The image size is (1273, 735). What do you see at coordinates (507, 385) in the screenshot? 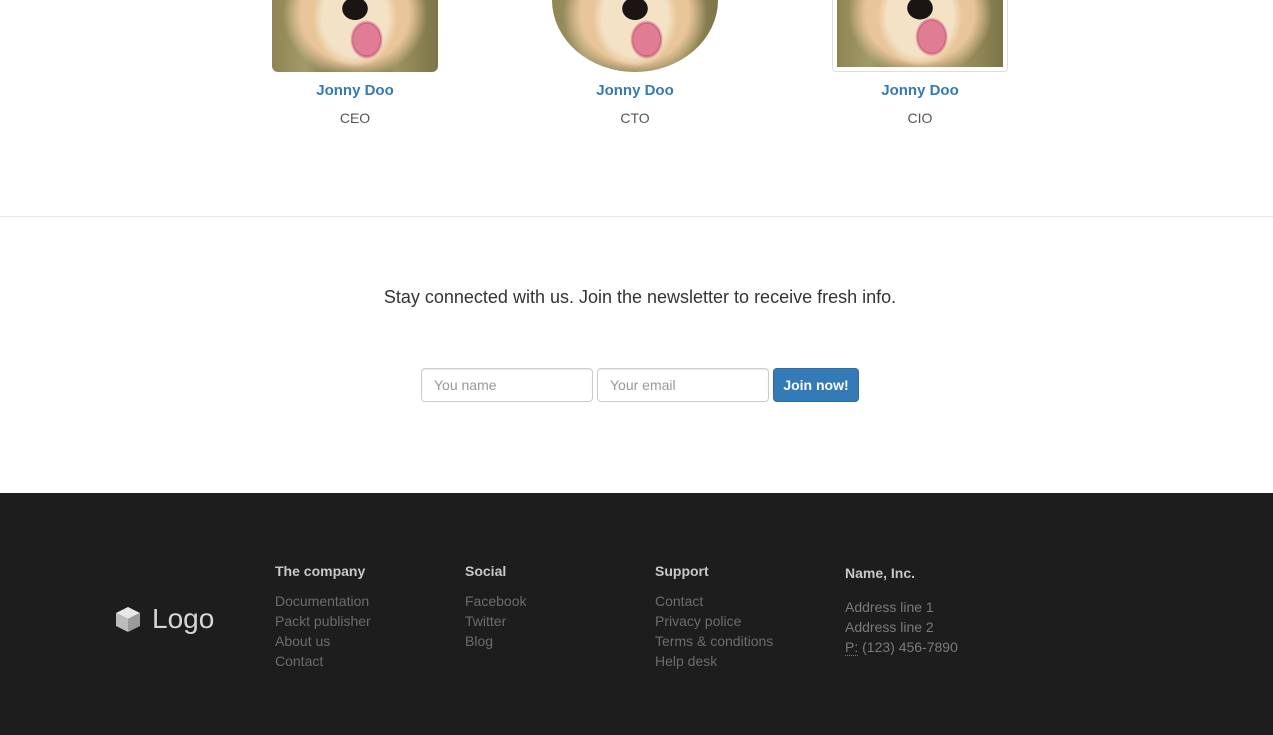
I see `newsletter-name-input` at bounding box center [507, 385].